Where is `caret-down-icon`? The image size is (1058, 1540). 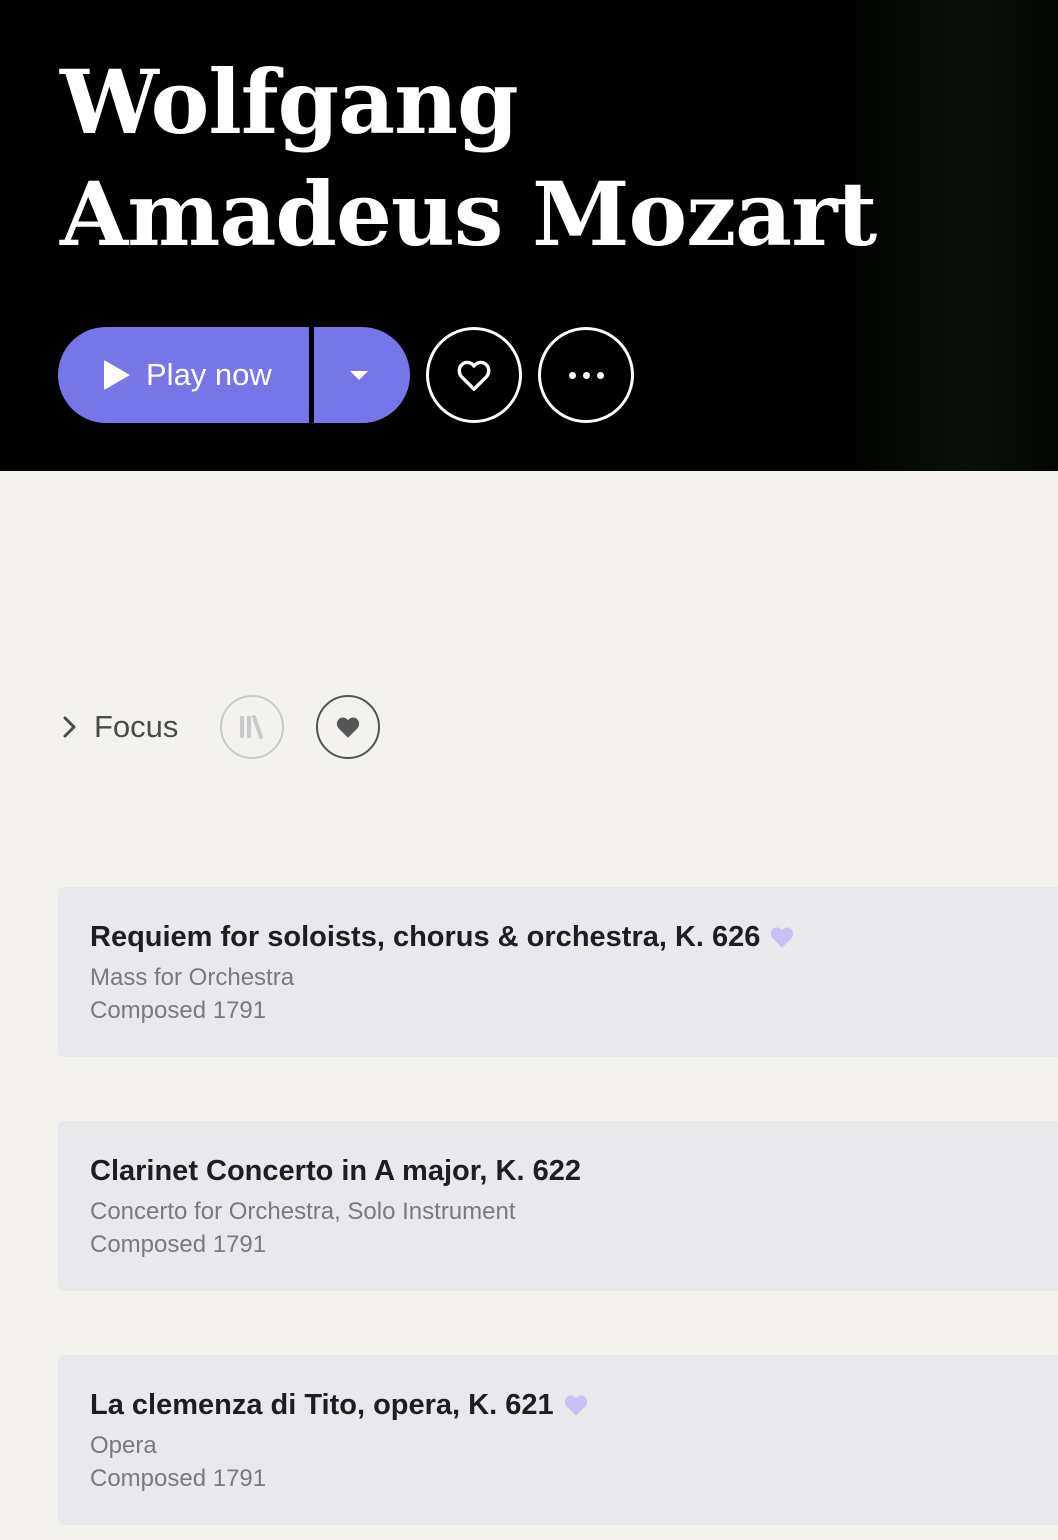
caret-down-icon is located at coordinates (359, 375).